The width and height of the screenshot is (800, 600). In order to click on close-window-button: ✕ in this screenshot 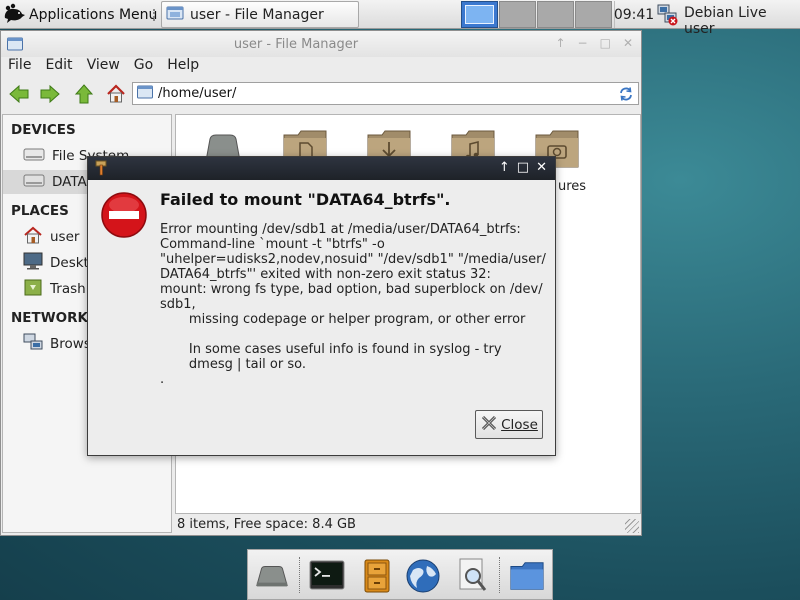, I will do `click(628, 43)`.